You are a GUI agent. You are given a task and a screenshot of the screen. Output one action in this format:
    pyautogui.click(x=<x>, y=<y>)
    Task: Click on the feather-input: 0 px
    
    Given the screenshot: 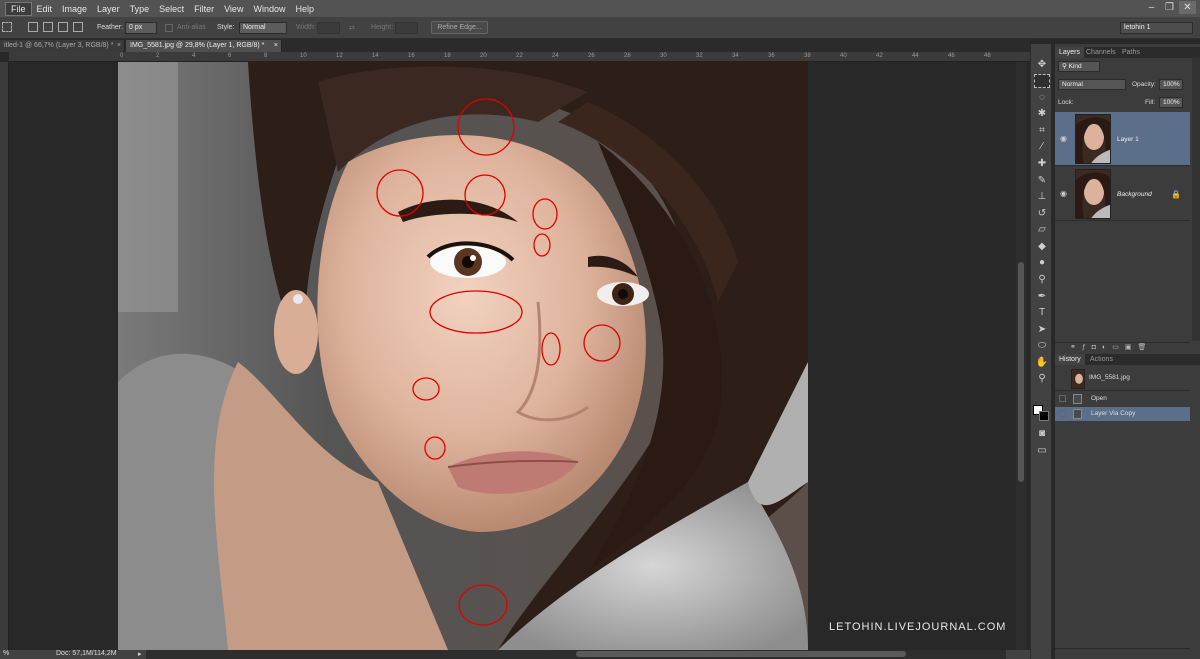 What is the action you would take?
    pyautogui.click(x=141, y=28)
    